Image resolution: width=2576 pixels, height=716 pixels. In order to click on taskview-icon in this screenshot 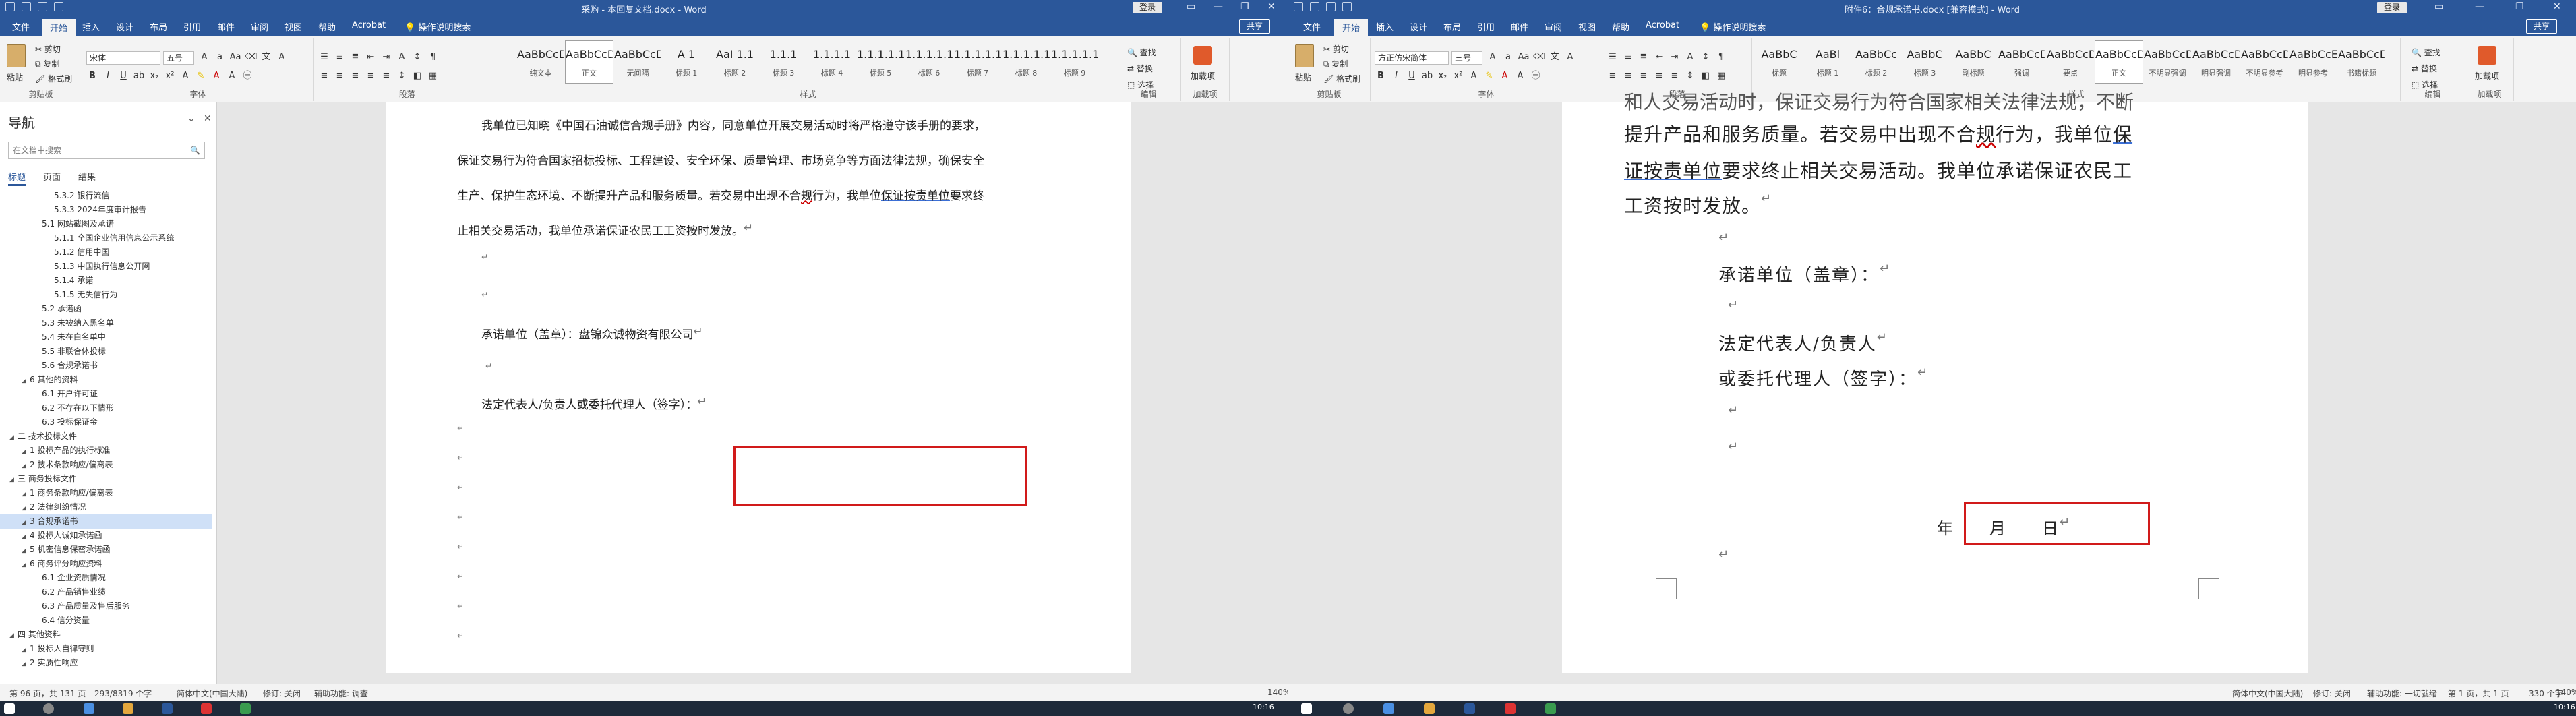, I will do `click(1388, 708)`.